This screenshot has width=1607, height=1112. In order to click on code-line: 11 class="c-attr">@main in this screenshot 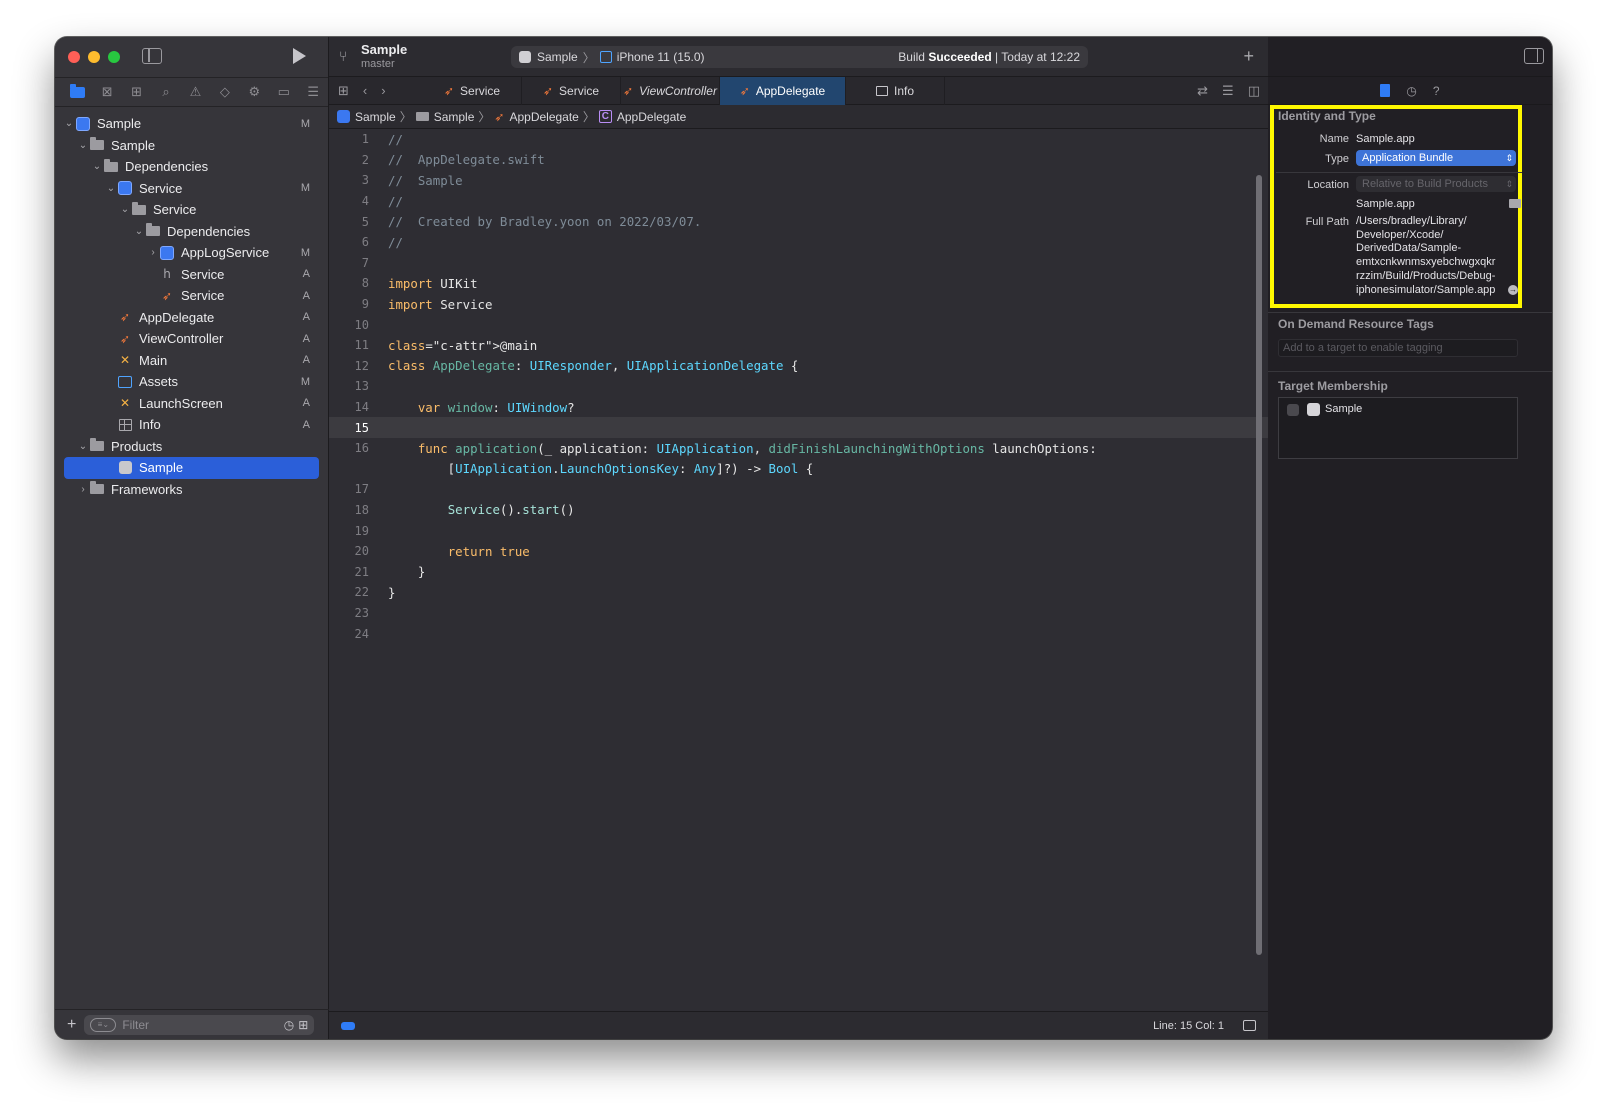, I will do `click(798, 345)`.